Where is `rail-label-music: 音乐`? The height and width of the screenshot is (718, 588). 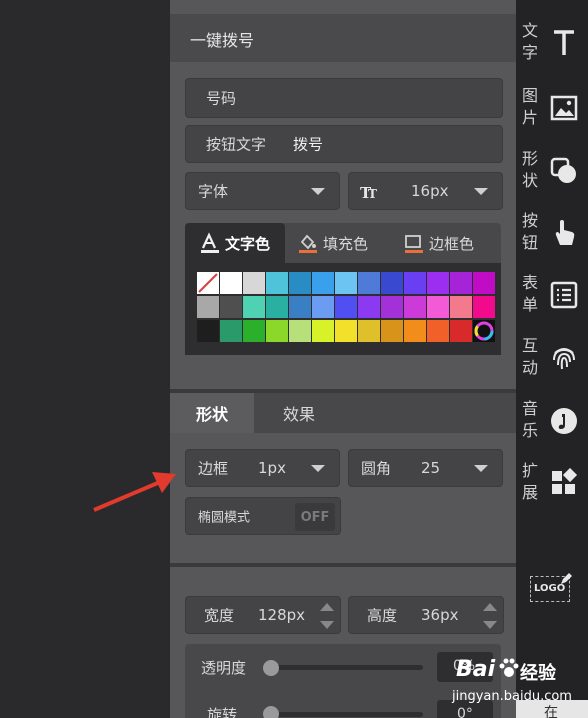 rail-label-music: 音乐 is located at coordinates (530, 419).